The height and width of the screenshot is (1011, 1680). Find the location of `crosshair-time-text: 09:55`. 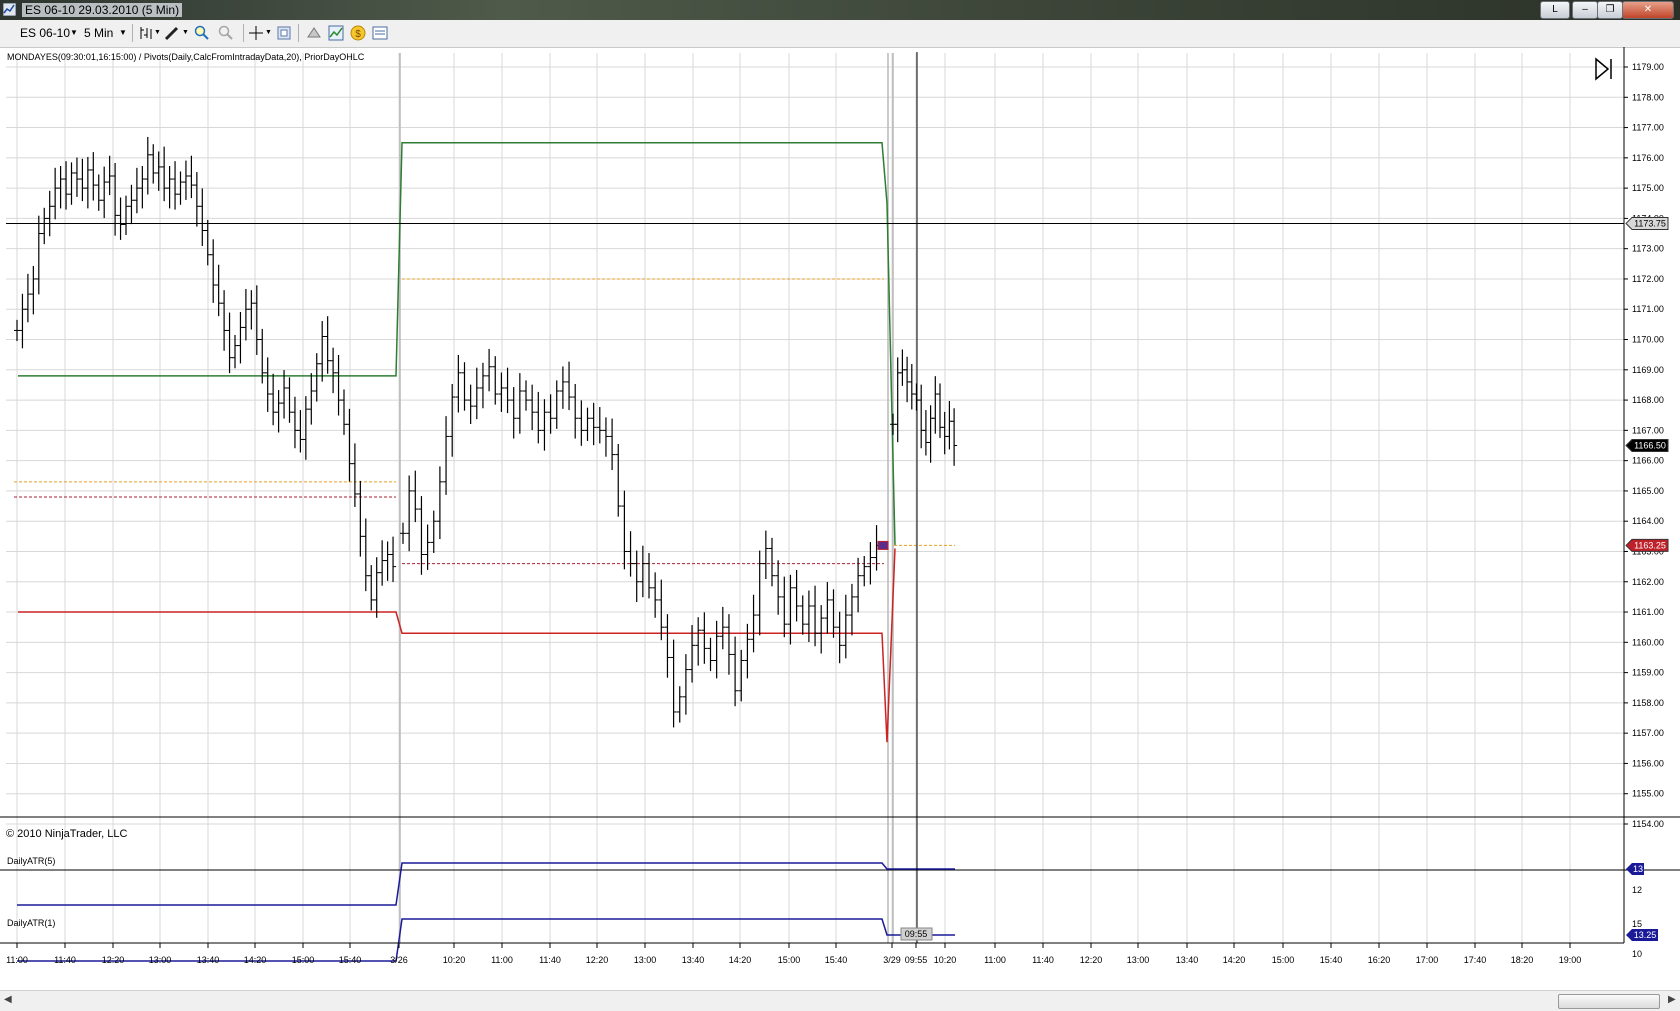

crosshair-time-text: 09:55 is located at coordinates (916, 934).